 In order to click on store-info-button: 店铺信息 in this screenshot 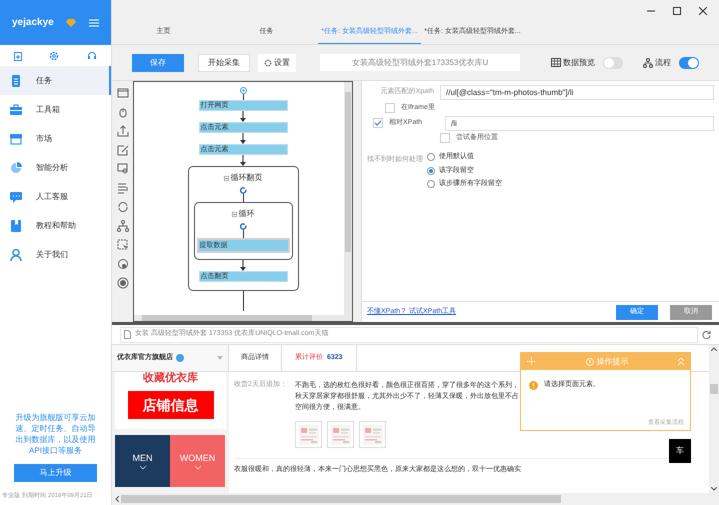, I will do `click(171, 405)`.